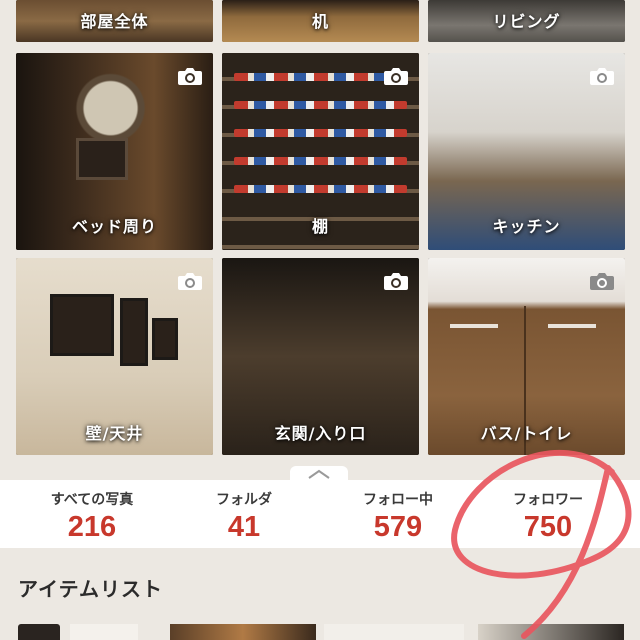 The width and height of the screenshot is (640, 640). I want to click on item-list-thumbnails, so click(320, 632).